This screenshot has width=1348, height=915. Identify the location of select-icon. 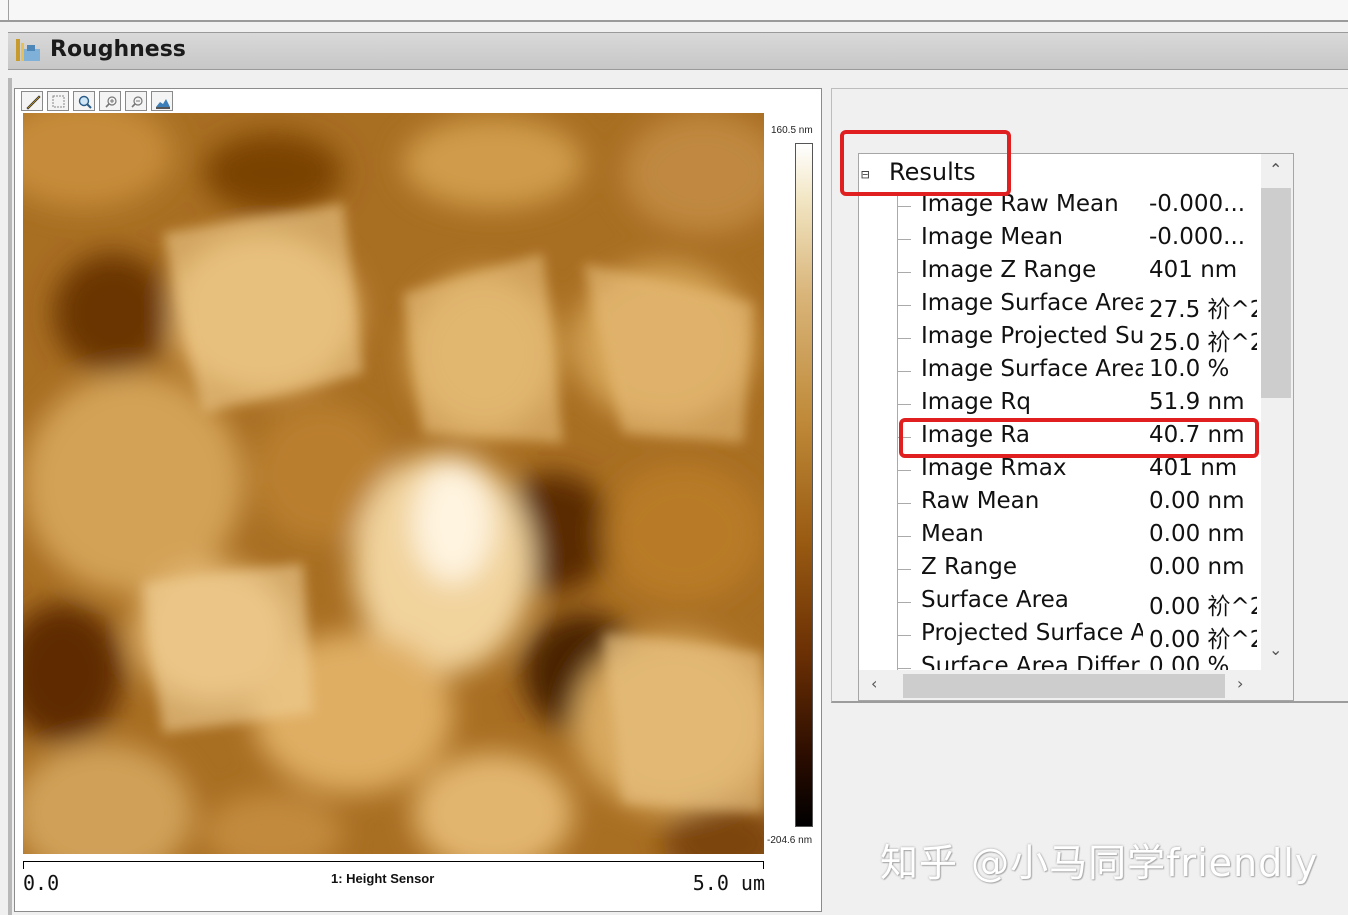
(58, 101).